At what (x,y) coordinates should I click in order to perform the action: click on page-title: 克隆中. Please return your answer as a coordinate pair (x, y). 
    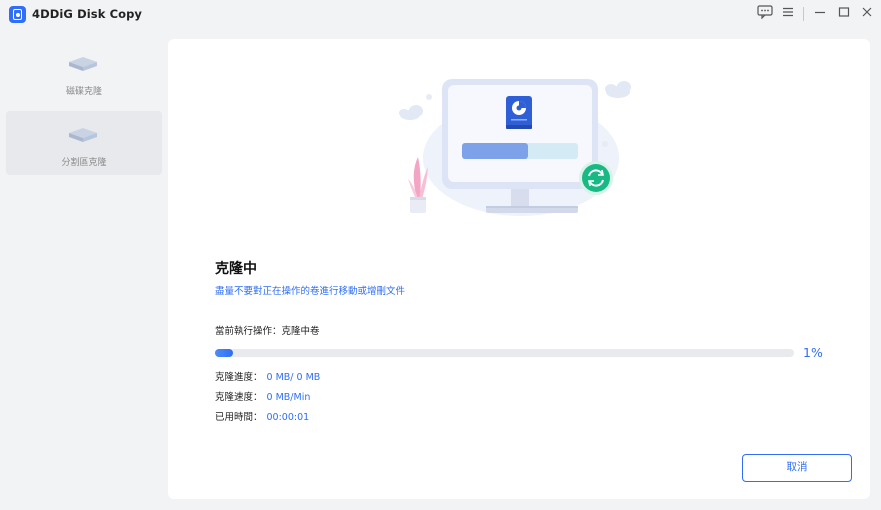
    Looking at the image, I should click on (236, 269).